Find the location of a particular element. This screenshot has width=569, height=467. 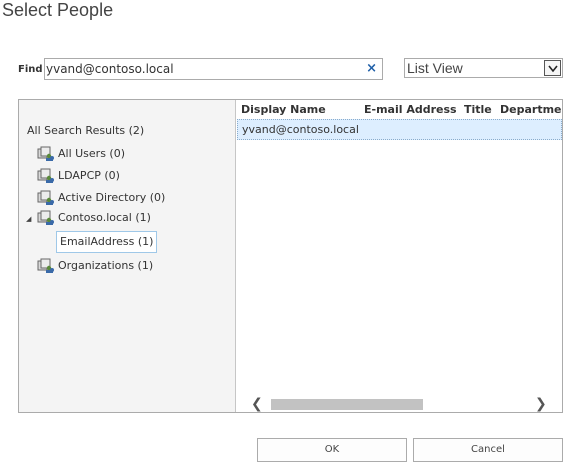

scroll-left-icon: ❮ is located at coordinates (257, 404).